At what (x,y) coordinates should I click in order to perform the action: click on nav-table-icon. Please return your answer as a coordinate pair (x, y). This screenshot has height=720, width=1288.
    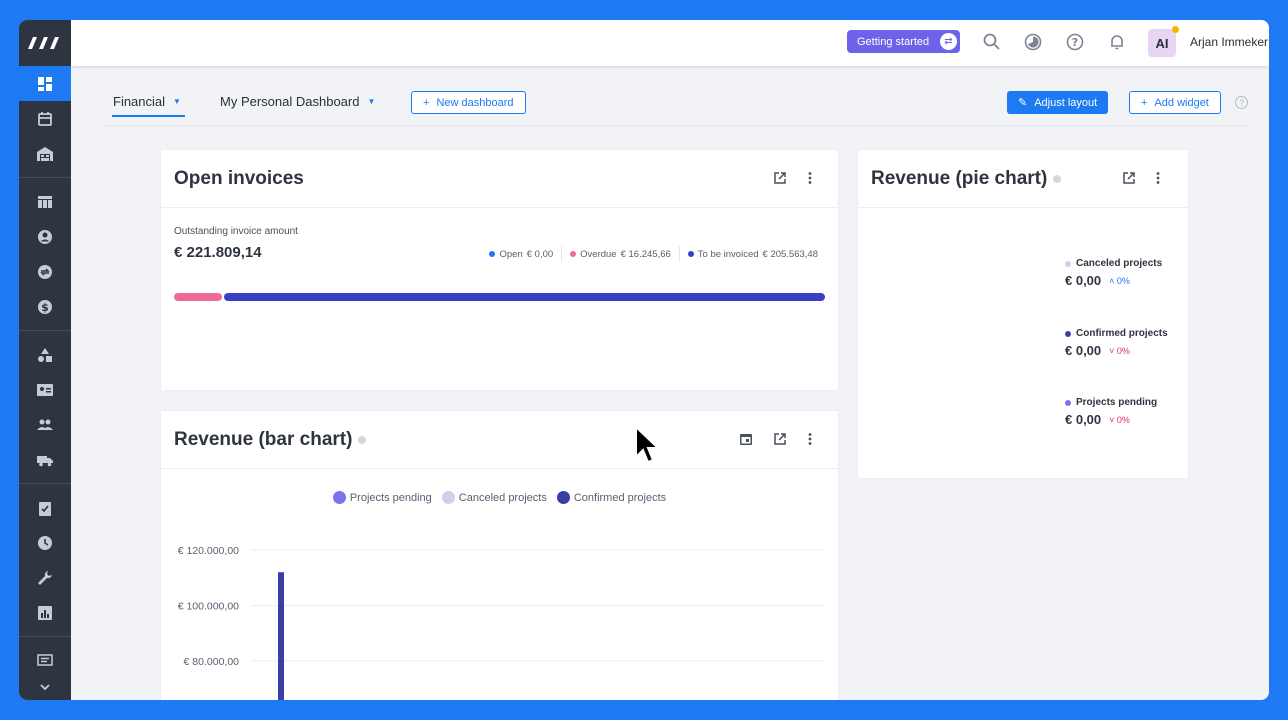
    Looking at the image, I should click on (45, 201).